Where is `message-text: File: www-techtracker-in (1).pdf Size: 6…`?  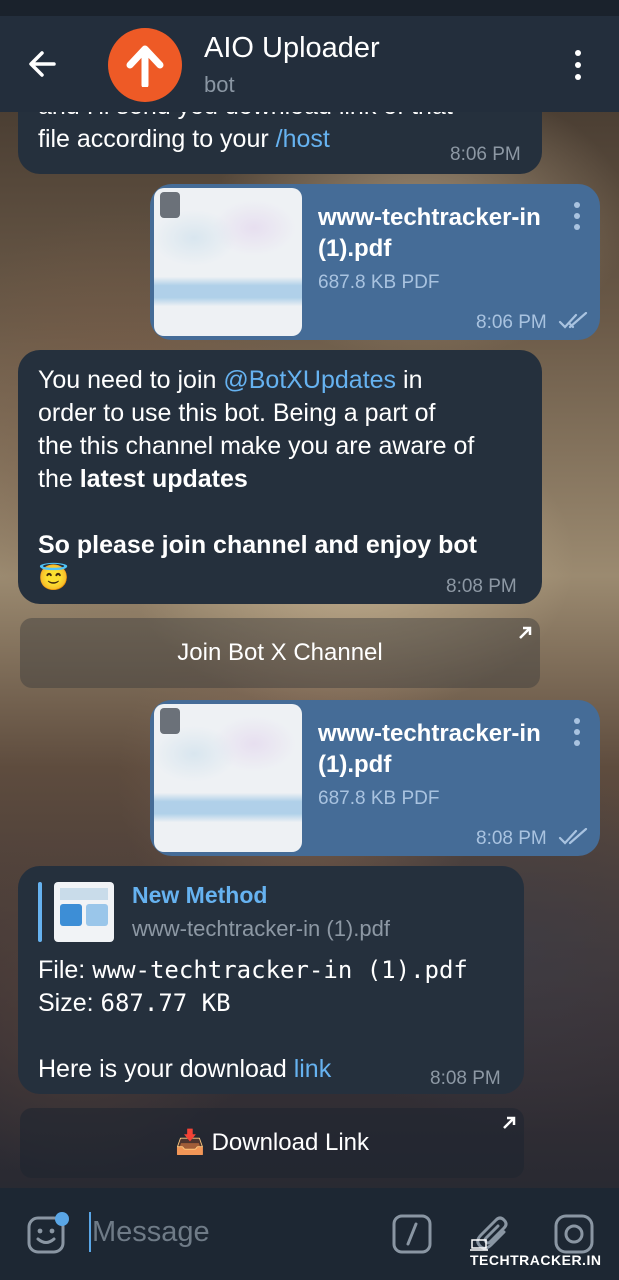
message-text: File: www-techtracker-in (1).pdf Size: 6… is located at coordinates (278, 1020).